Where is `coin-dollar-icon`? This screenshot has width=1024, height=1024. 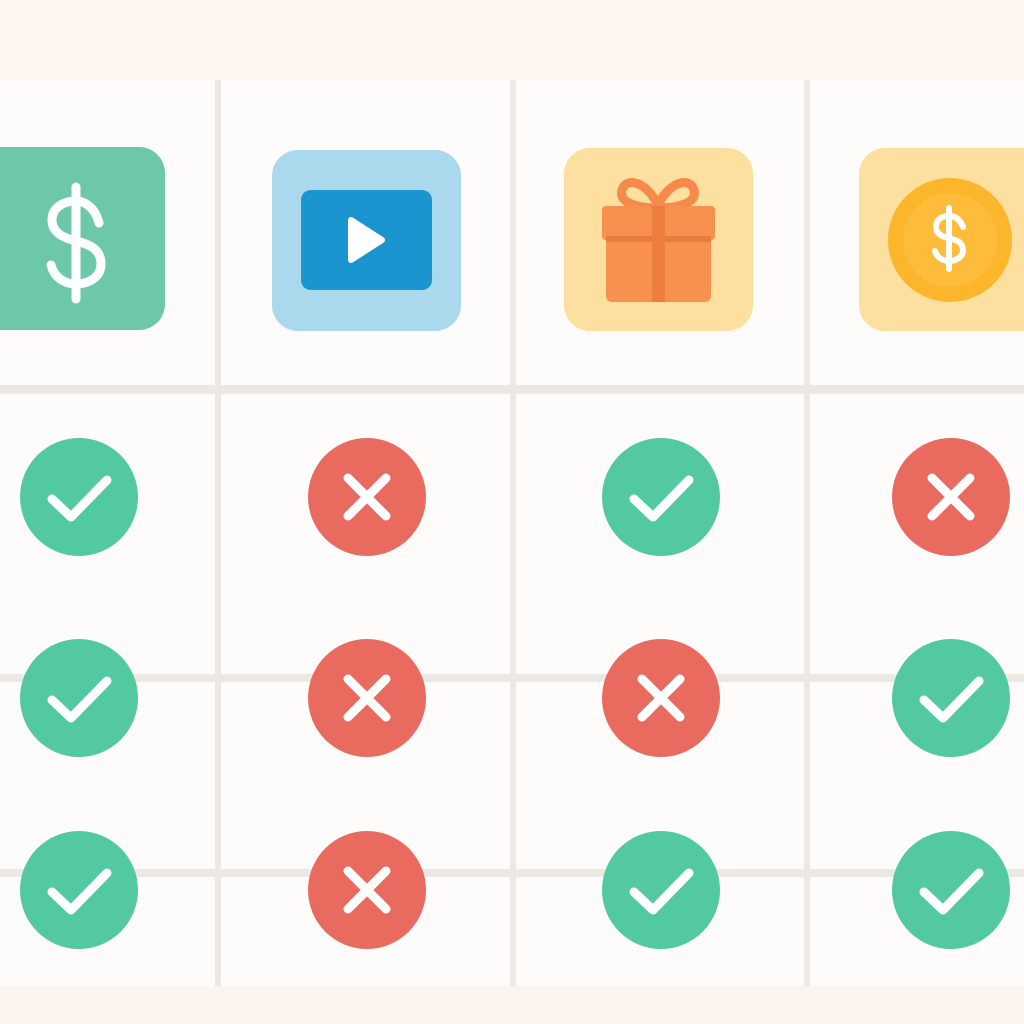 coin-dollar-icon is located at coordinates (941, 239).